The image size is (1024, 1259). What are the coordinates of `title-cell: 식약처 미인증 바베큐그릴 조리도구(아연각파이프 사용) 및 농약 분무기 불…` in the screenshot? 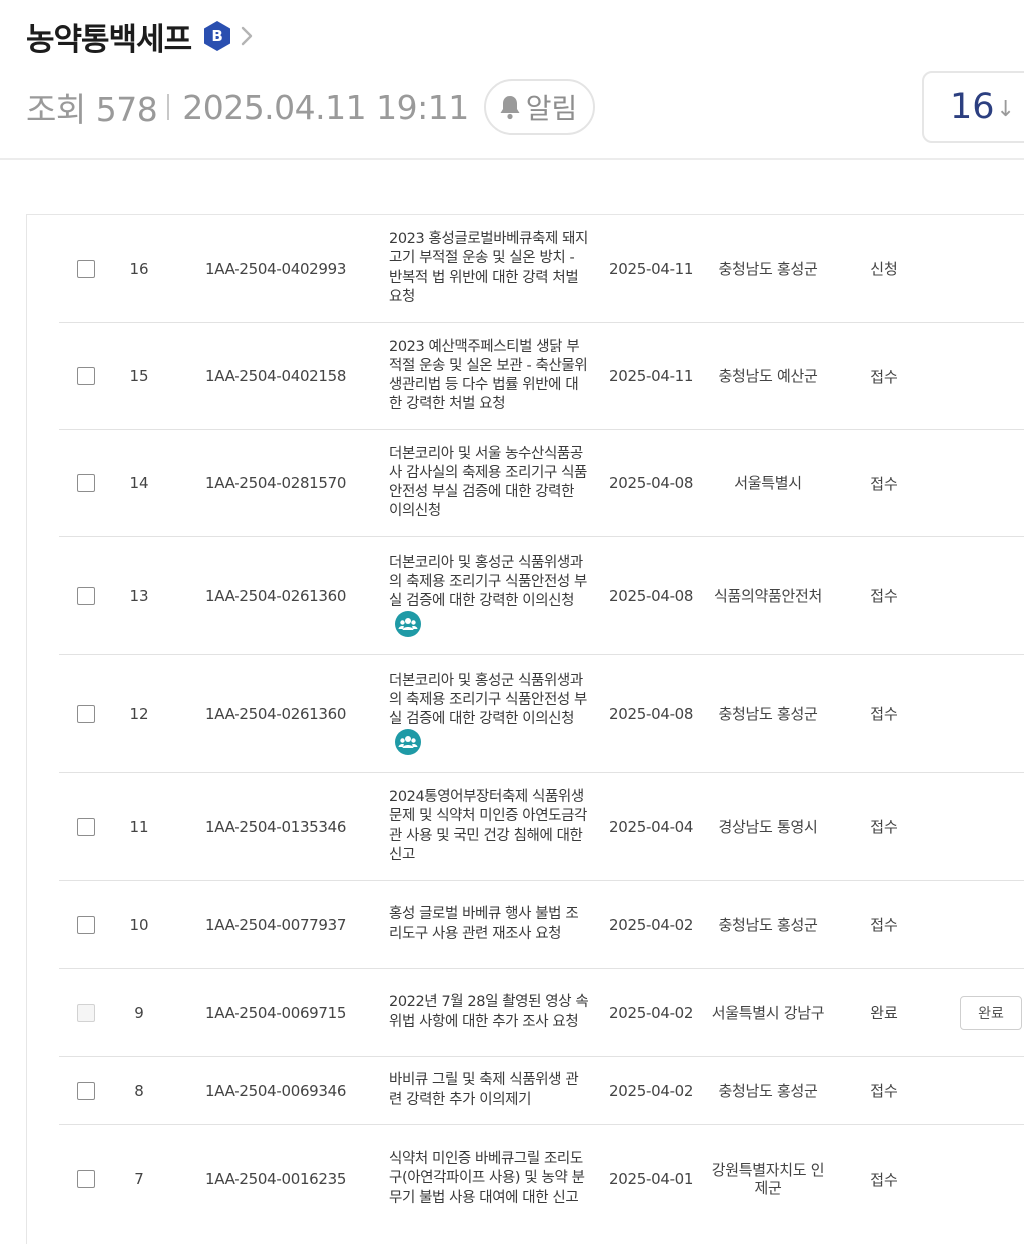 It's located at (489, 1179).